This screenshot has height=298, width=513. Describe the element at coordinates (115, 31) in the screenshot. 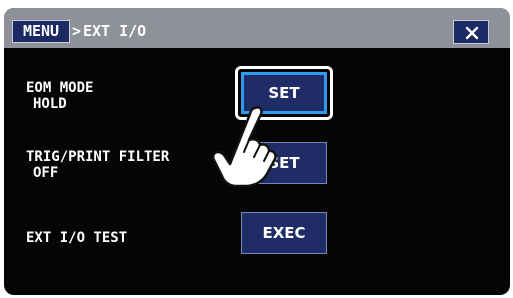

I see `page-title: EXT I/O` at that location.